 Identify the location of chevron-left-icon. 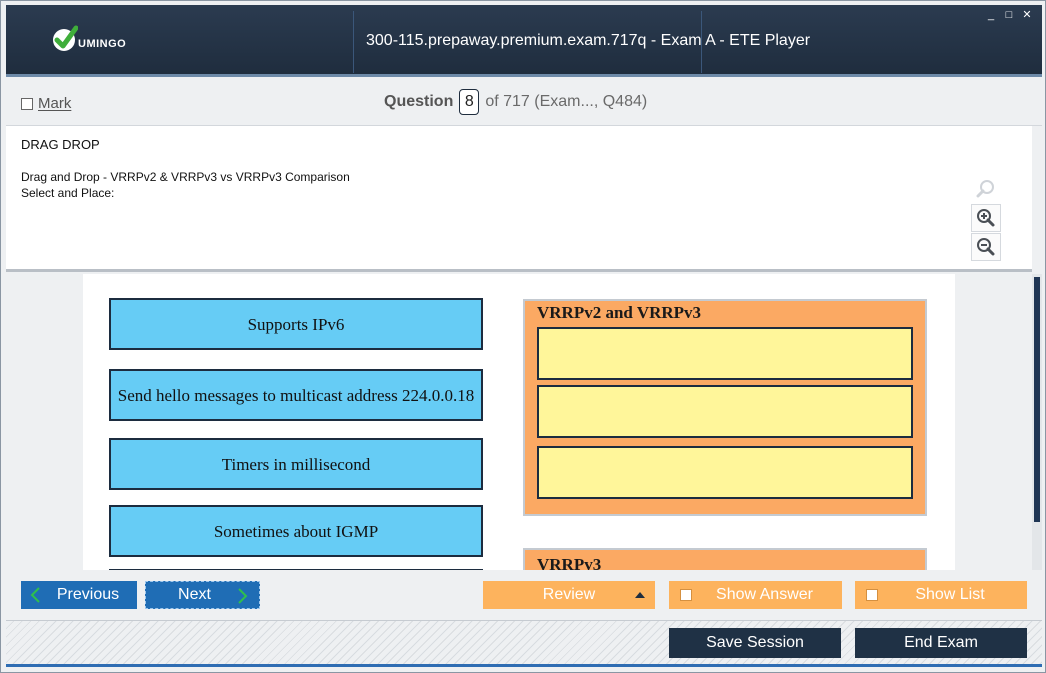
(35, 595).